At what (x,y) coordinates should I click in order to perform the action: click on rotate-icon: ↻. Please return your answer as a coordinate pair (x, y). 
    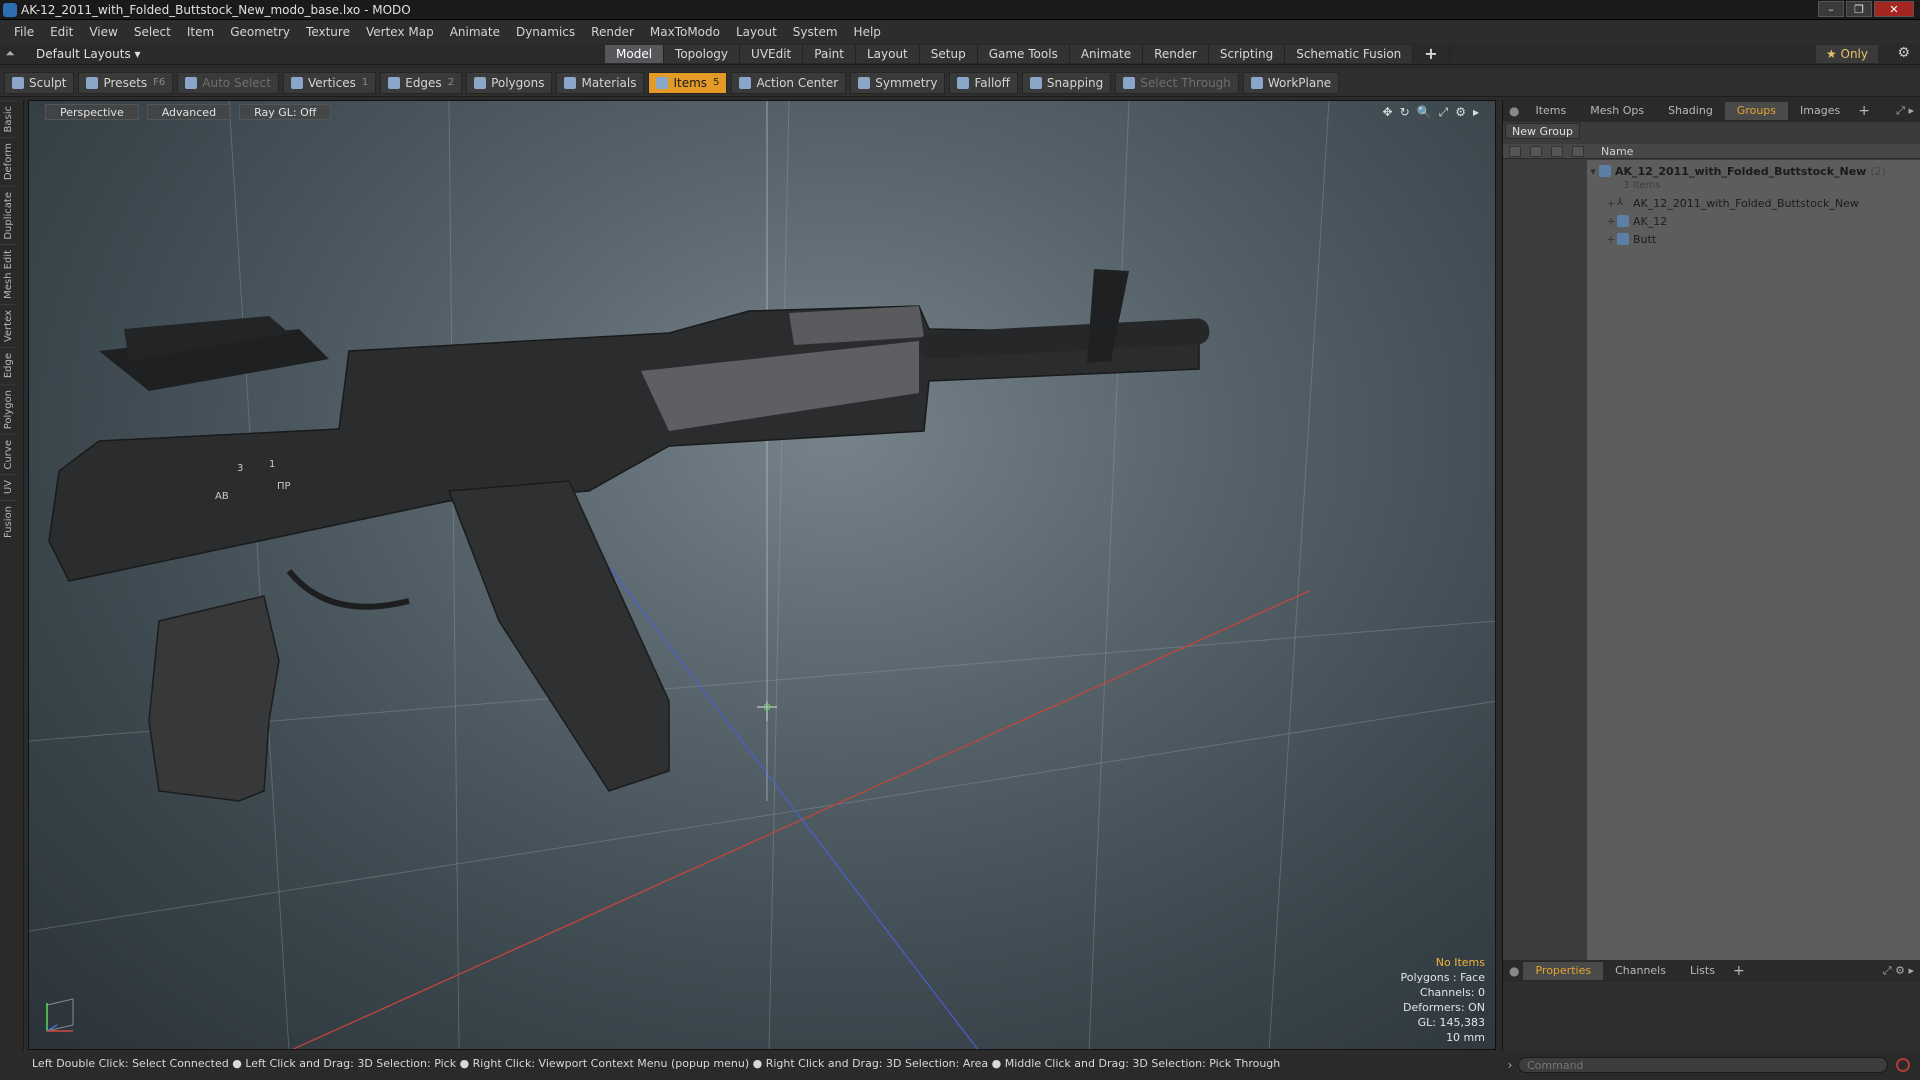
    Looking at the image, I should click on (1405, 112).